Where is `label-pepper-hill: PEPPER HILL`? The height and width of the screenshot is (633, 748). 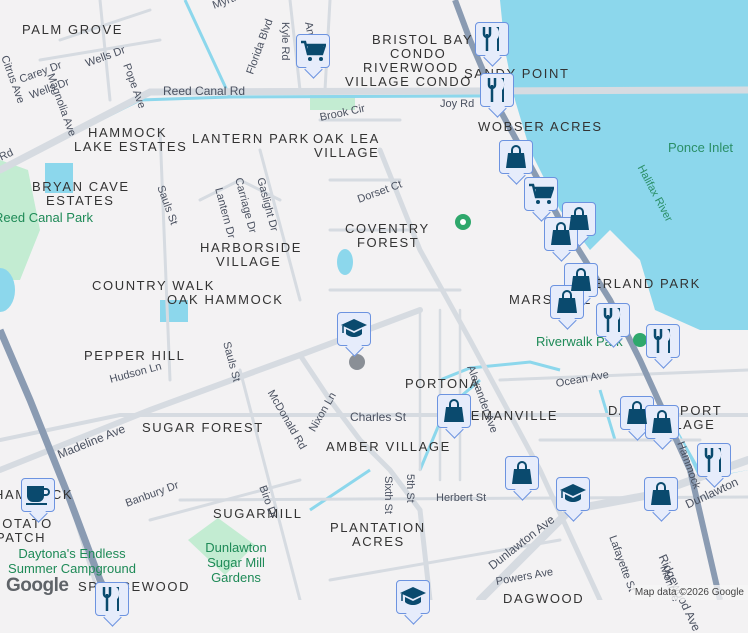
label-pepper-hill: PEPPER HILL is located at coordinates (135, 355).